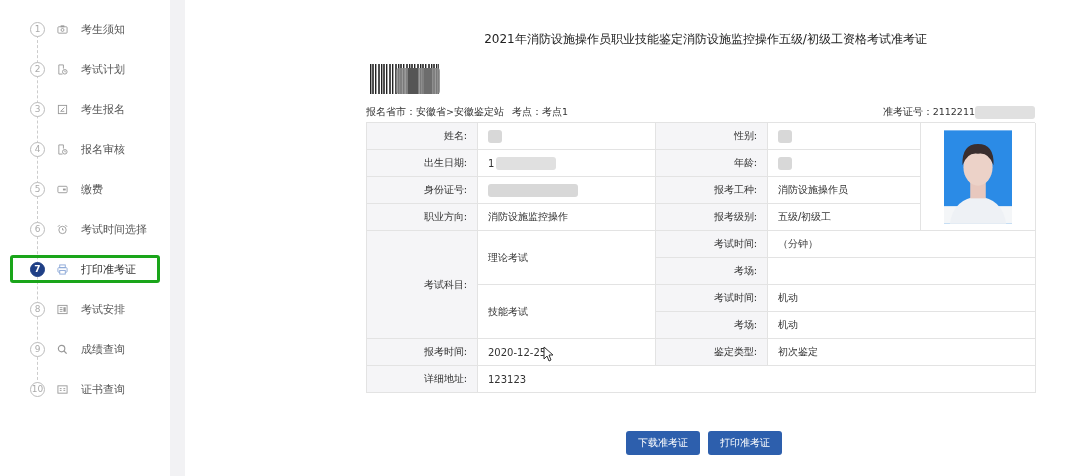 The width and height of the screenshot is (1080, 476). What do you see at coordinates (37, 389) in the screenshot?
I see `step-number: 10` at bounding box center [37, 389].